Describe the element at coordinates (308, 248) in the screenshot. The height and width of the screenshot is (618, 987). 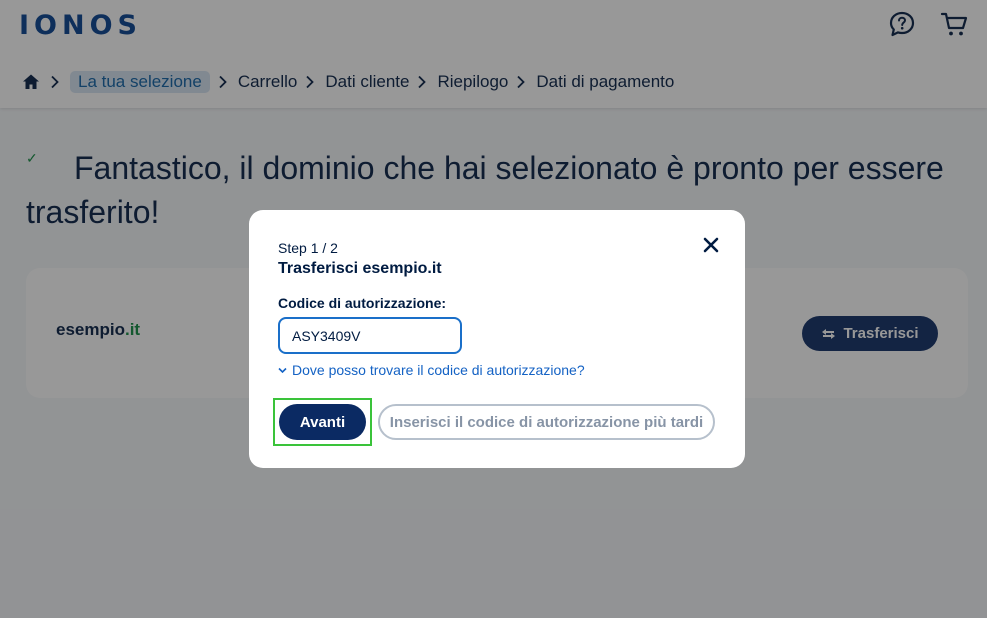
I see `step-indicator: Step 1 / 2` at that location.